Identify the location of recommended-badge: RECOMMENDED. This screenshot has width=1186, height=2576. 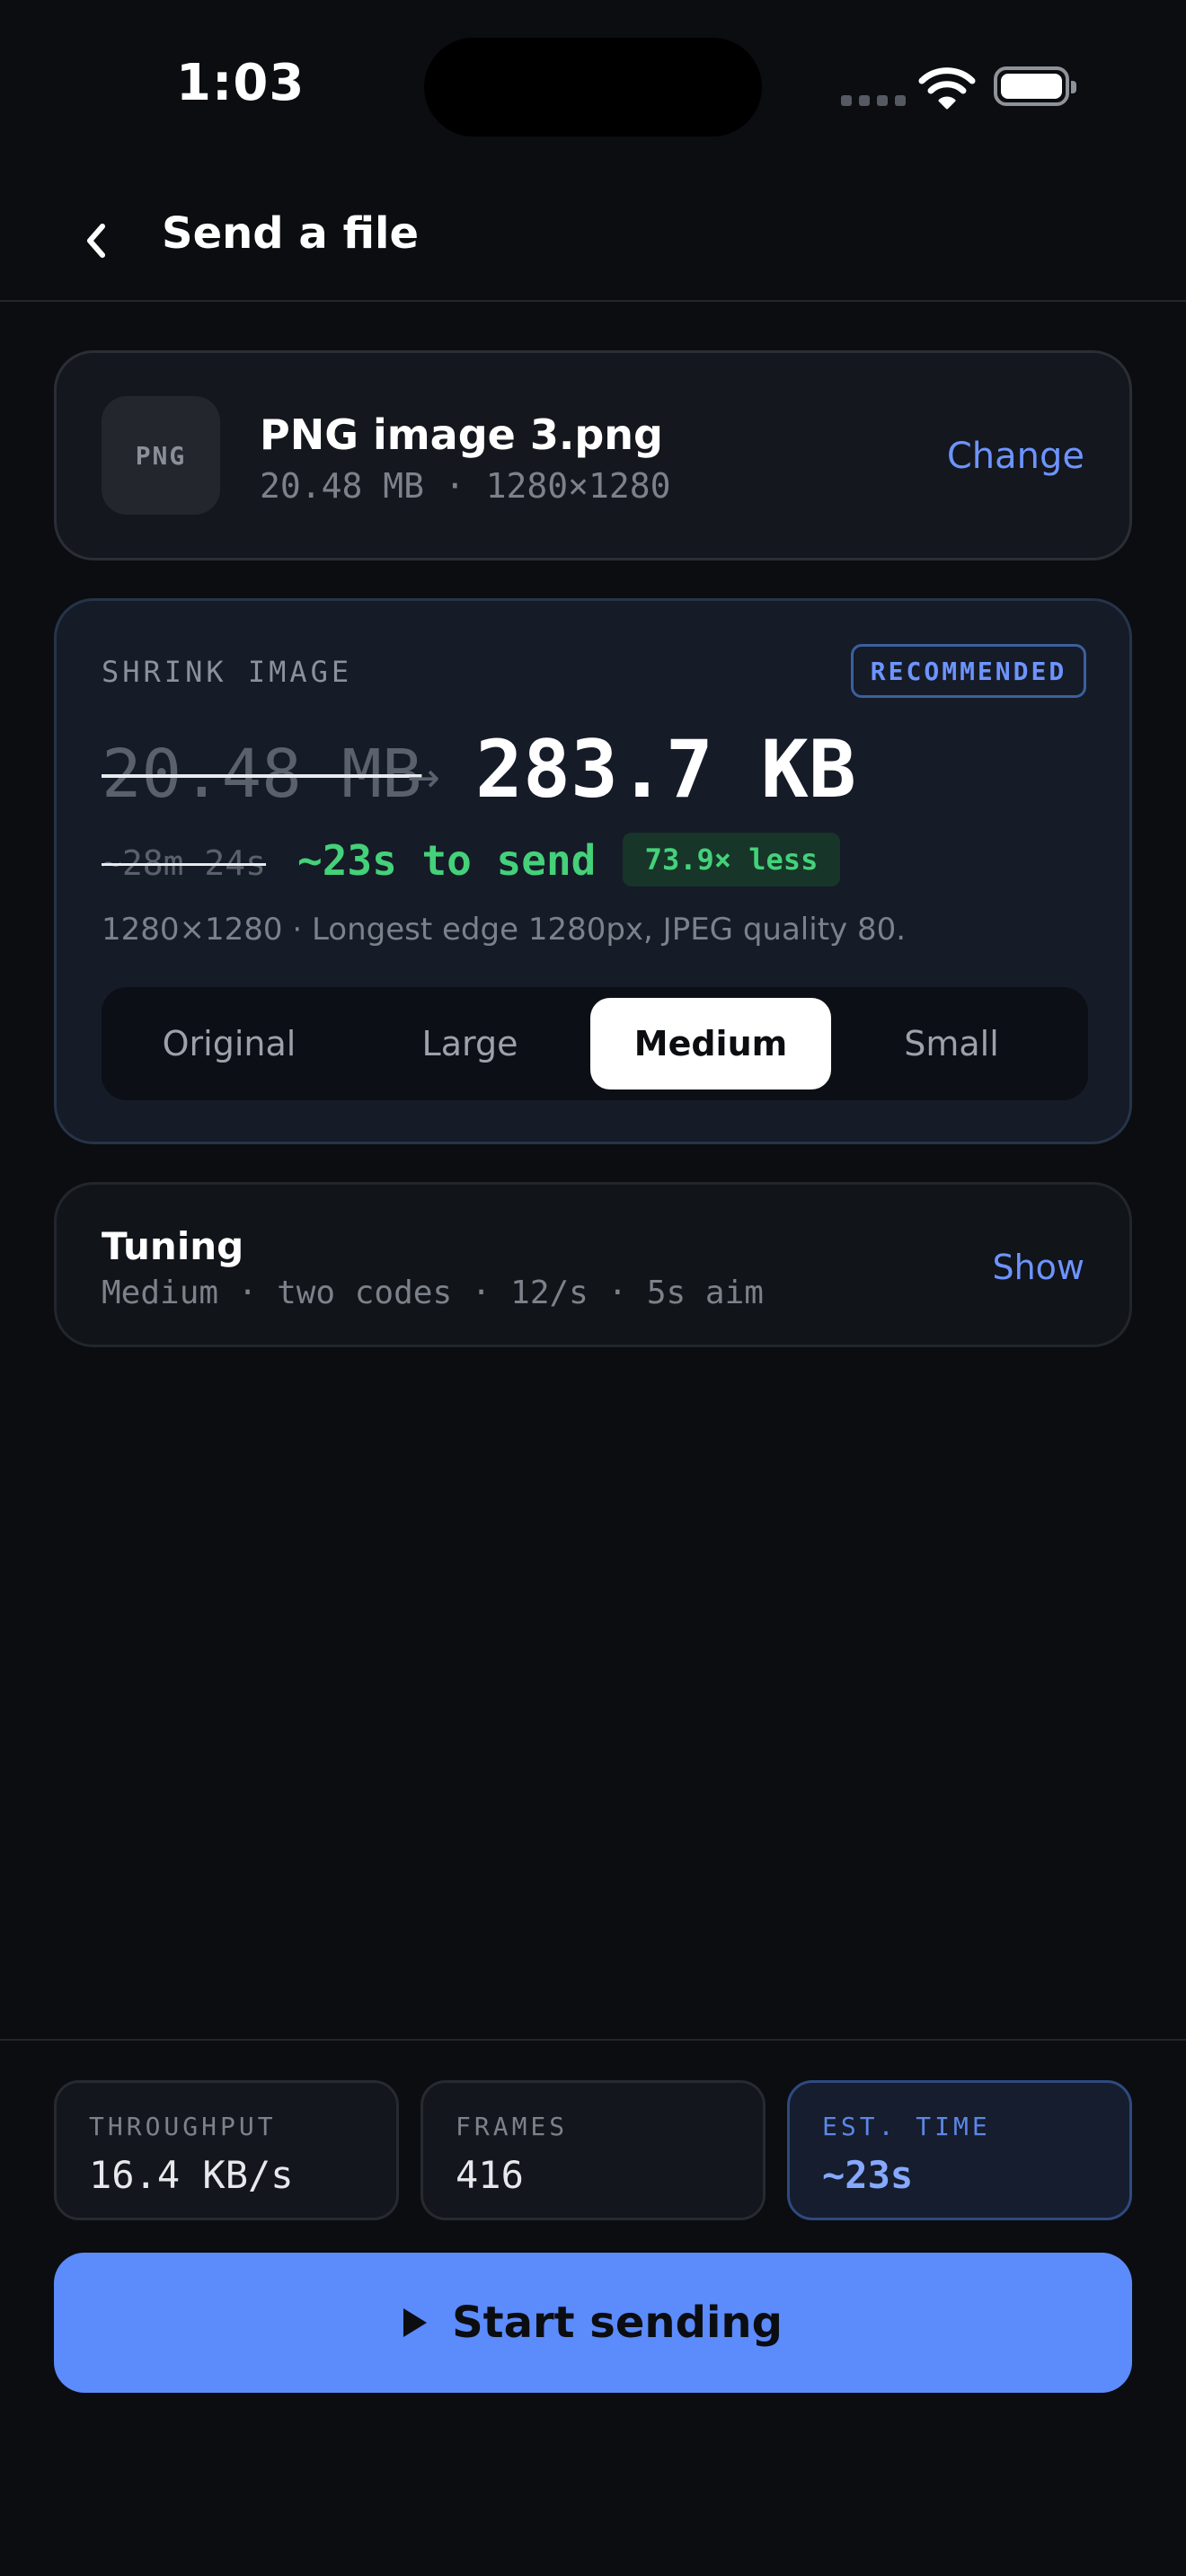
(968, 671).